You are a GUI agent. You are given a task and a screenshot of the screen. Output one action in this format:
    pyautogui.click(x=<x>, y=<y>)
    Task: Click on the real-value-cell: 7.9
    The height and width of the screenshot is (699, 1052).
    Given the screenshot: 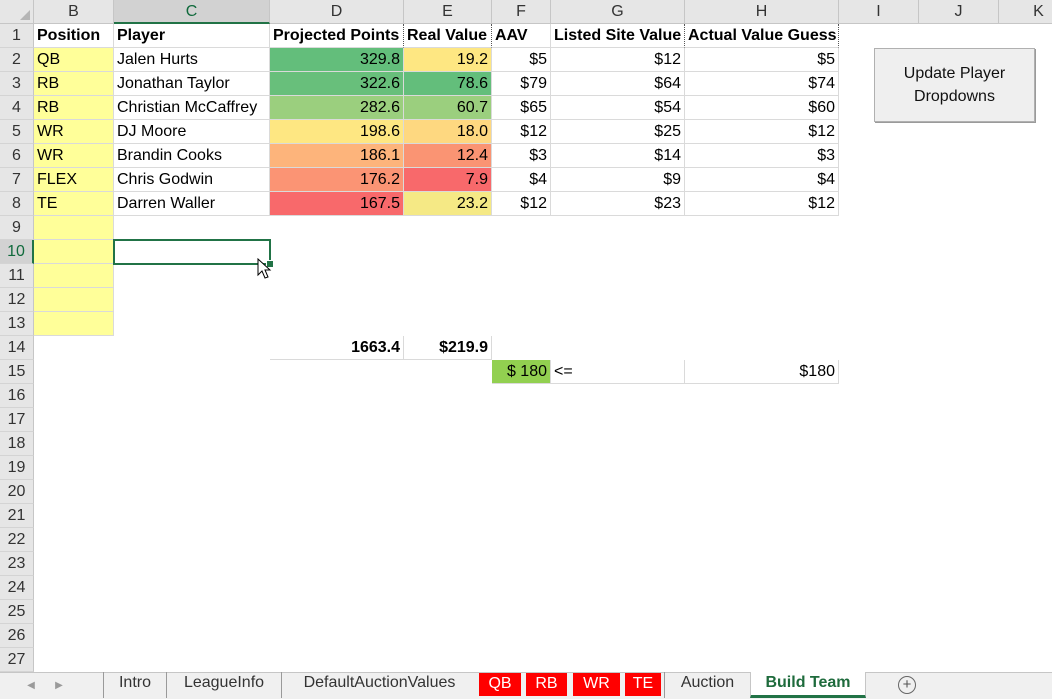 What is the action you would take?
    pyautogui.click(x=448, y=180)
    